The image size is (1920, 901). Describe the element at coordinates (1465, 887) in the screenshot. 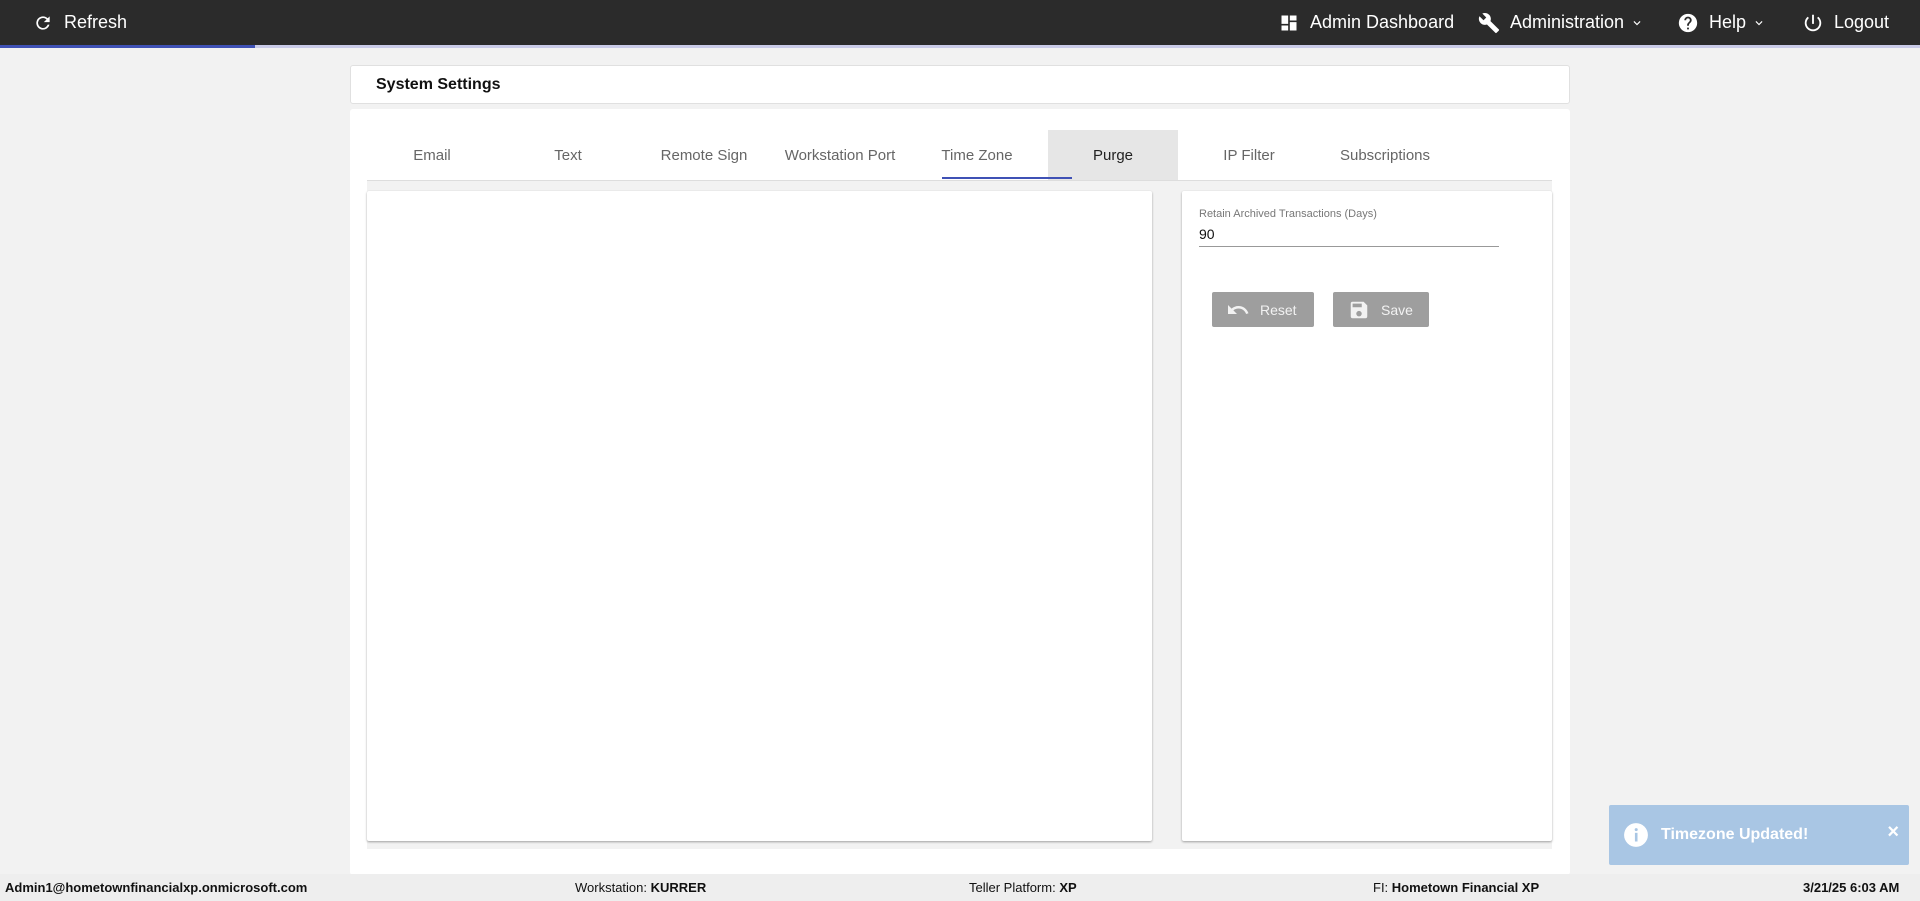

I see `fi-value: Hometown Financial XP` at that location.